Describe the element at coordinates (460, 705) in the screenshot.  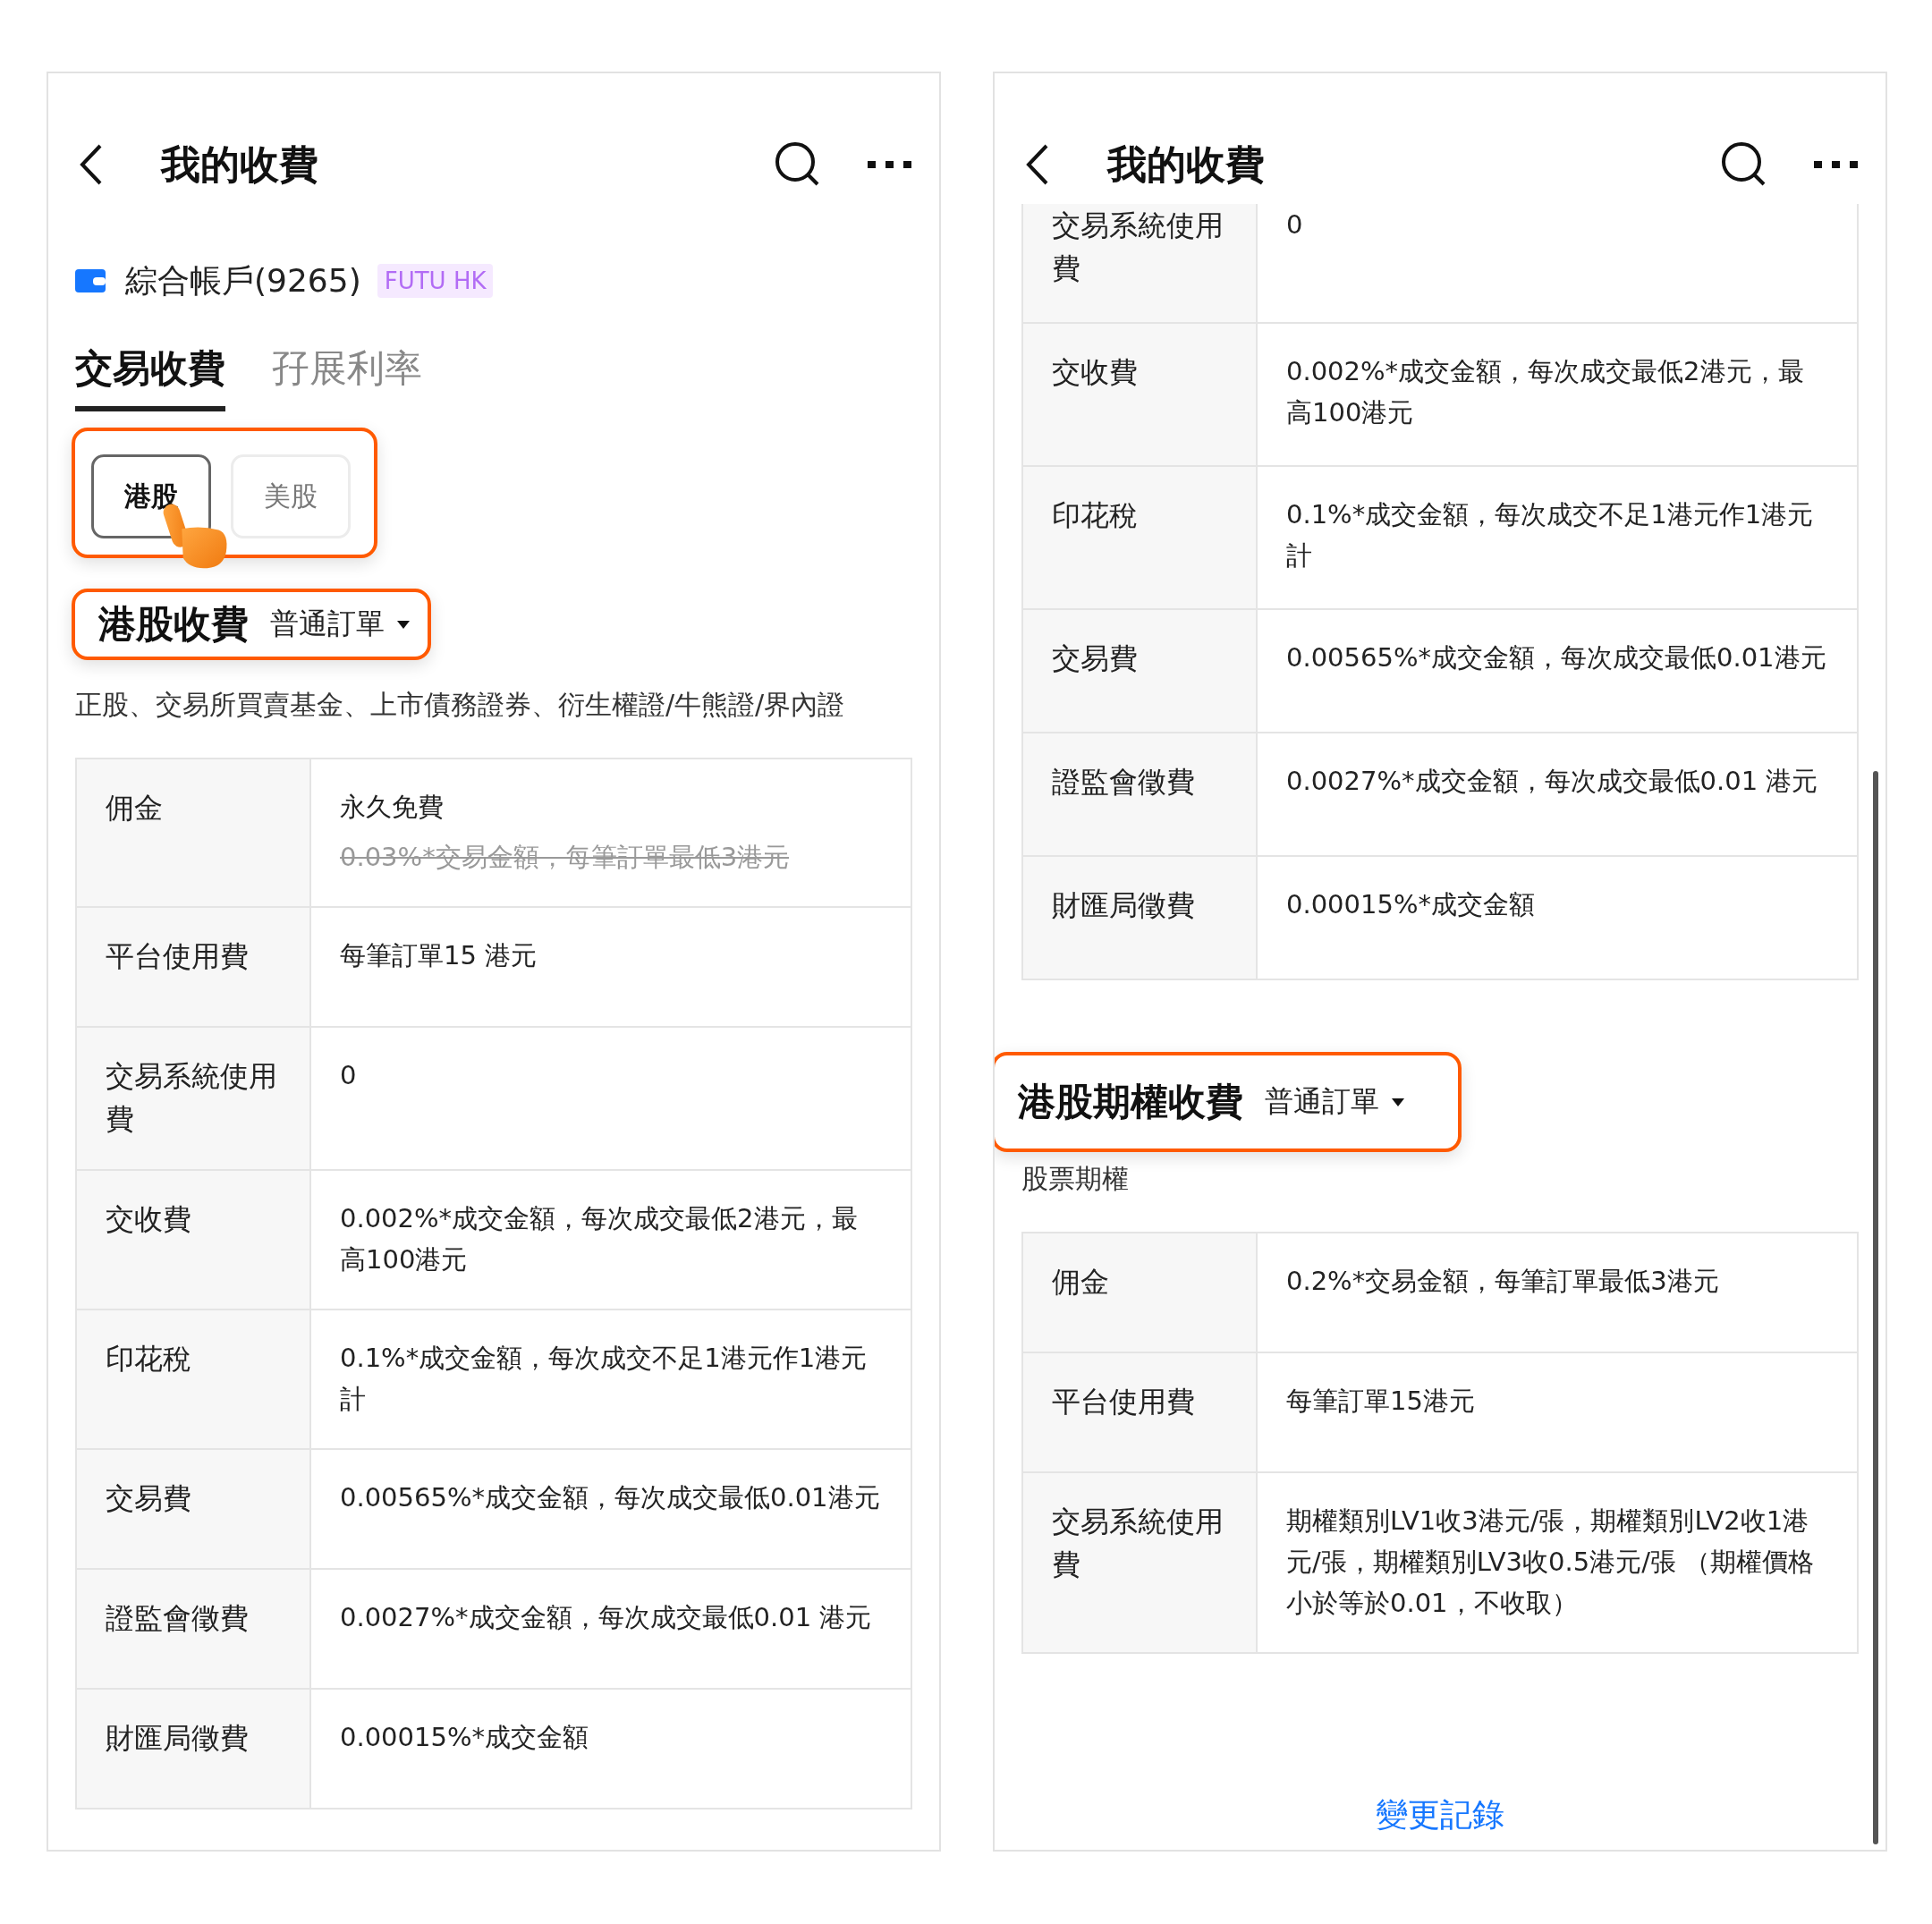
I see `section-description: 正股、交易所買賣基金、上市債務證券、衍生權證/牛熊證/界內證` at that location.